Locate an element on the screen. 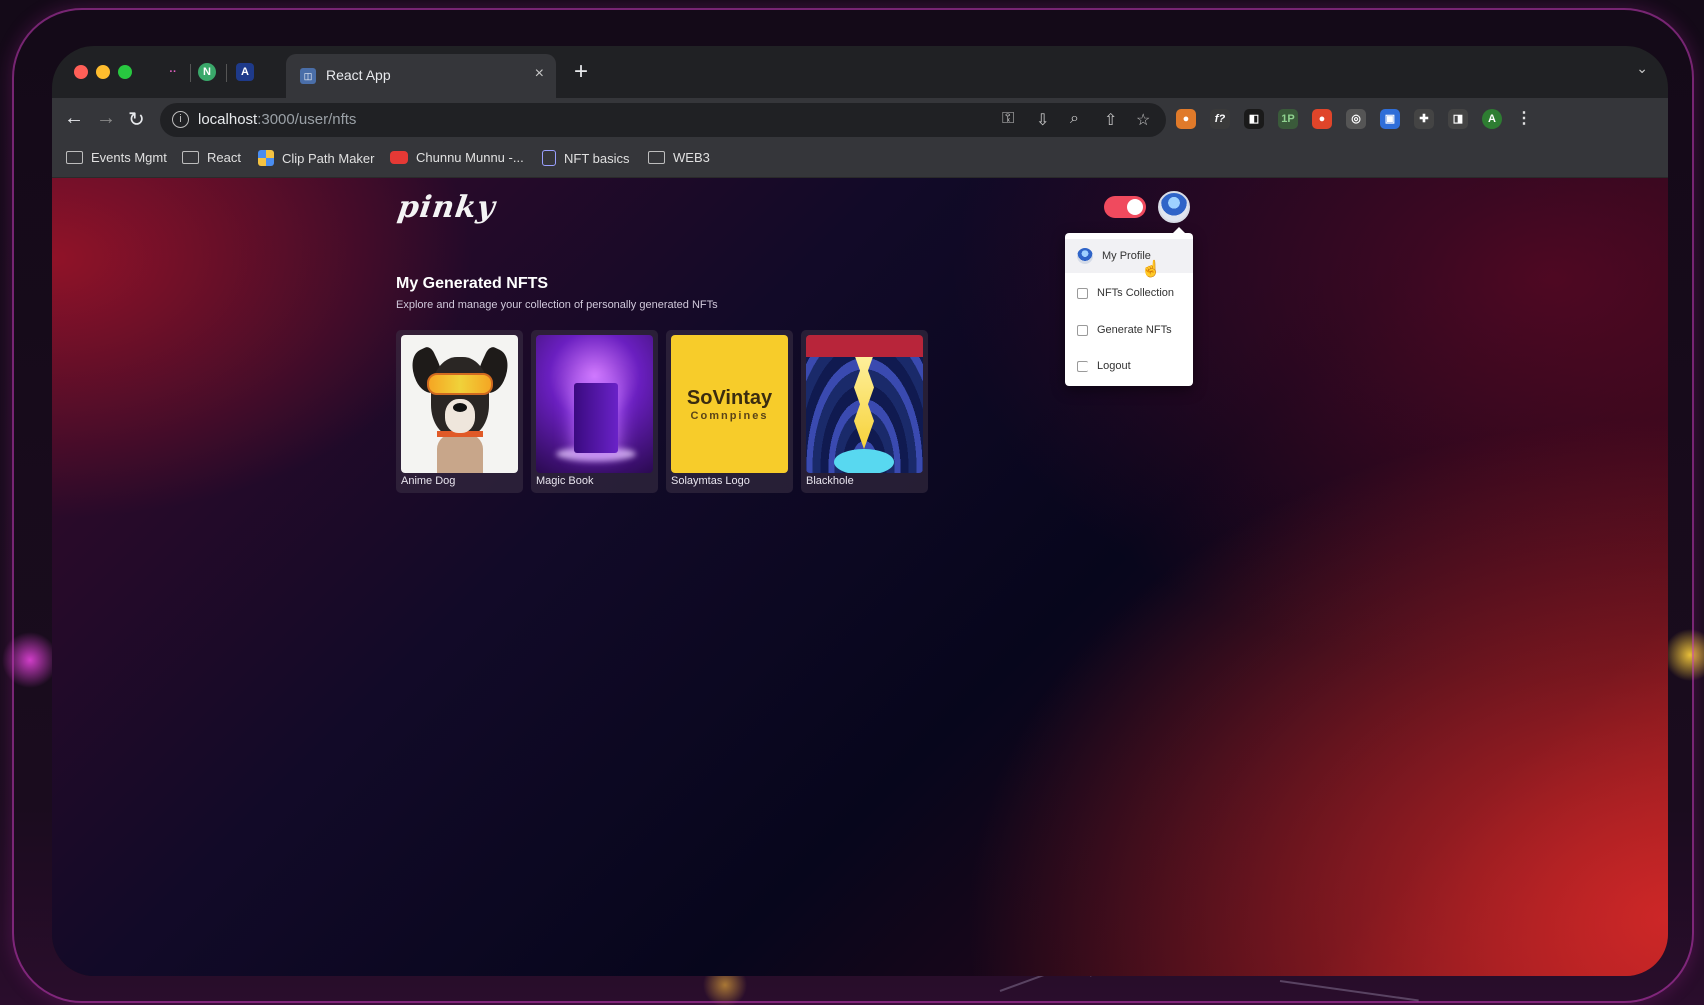 The height and width of the screenshot is (1005, 1704). bookmark-web3: WEB3 is located at coordinates (679, 157).